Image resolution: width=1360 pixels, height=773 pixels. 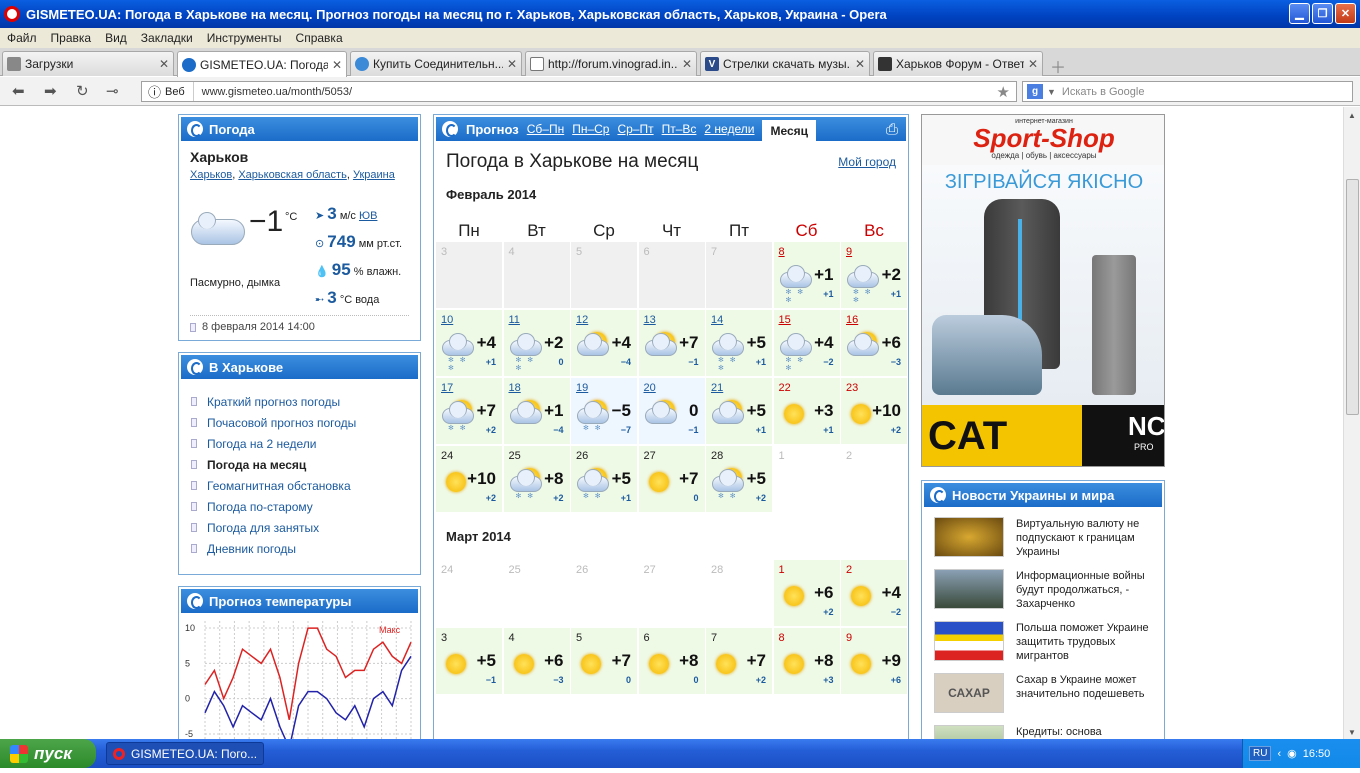 I want to click on calendar-day: 19 ✻ ✻ −5 −7, so click(x=604, y=411).